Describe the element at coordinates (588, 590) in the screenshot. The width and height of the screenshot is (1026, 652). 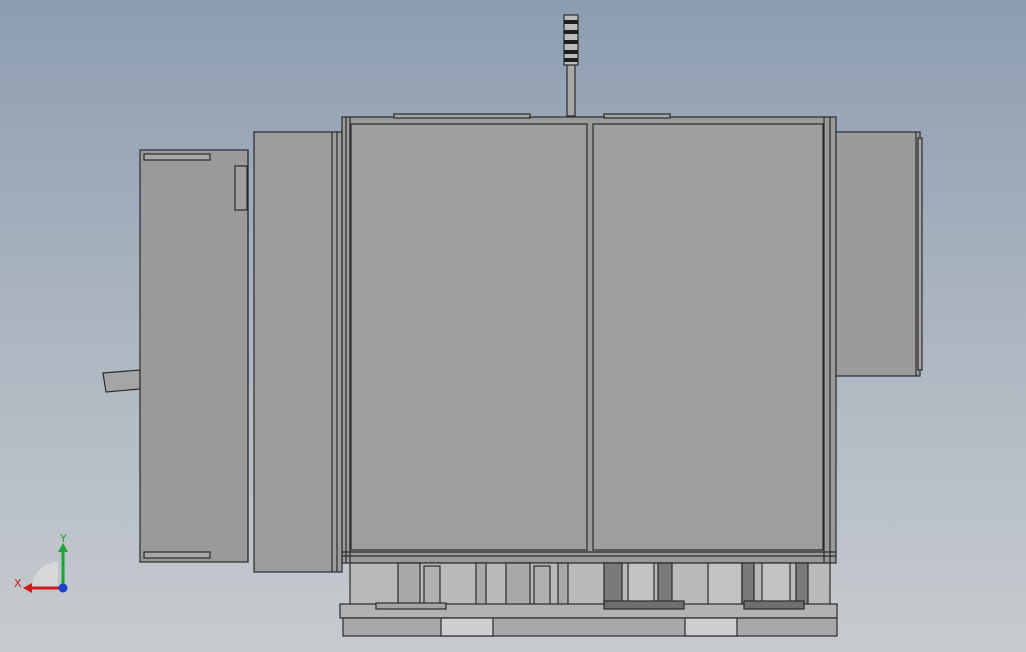
I see `base-frame` at that location.